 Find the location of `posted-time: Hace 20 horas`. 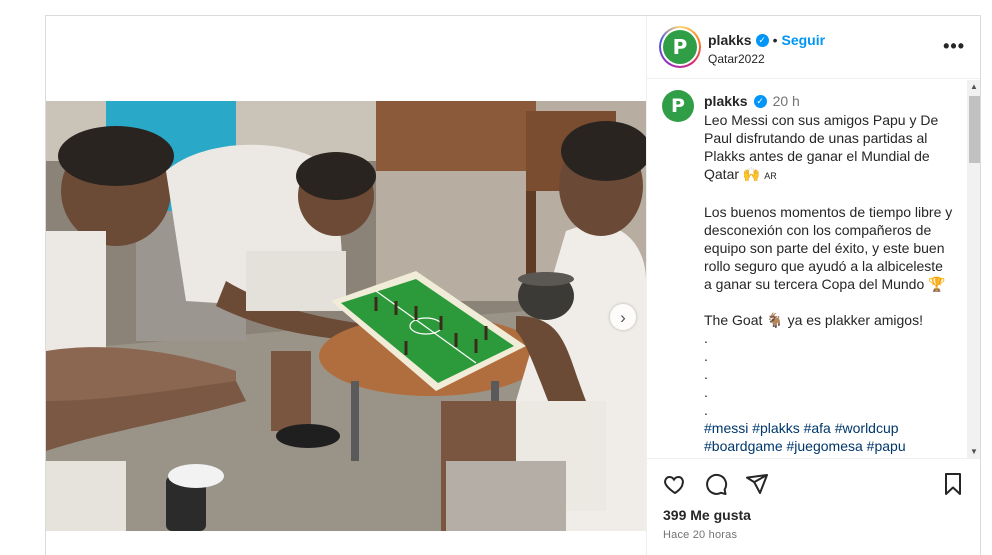

posted-time: Hace 20 horas is located at coordinates (700, 535).